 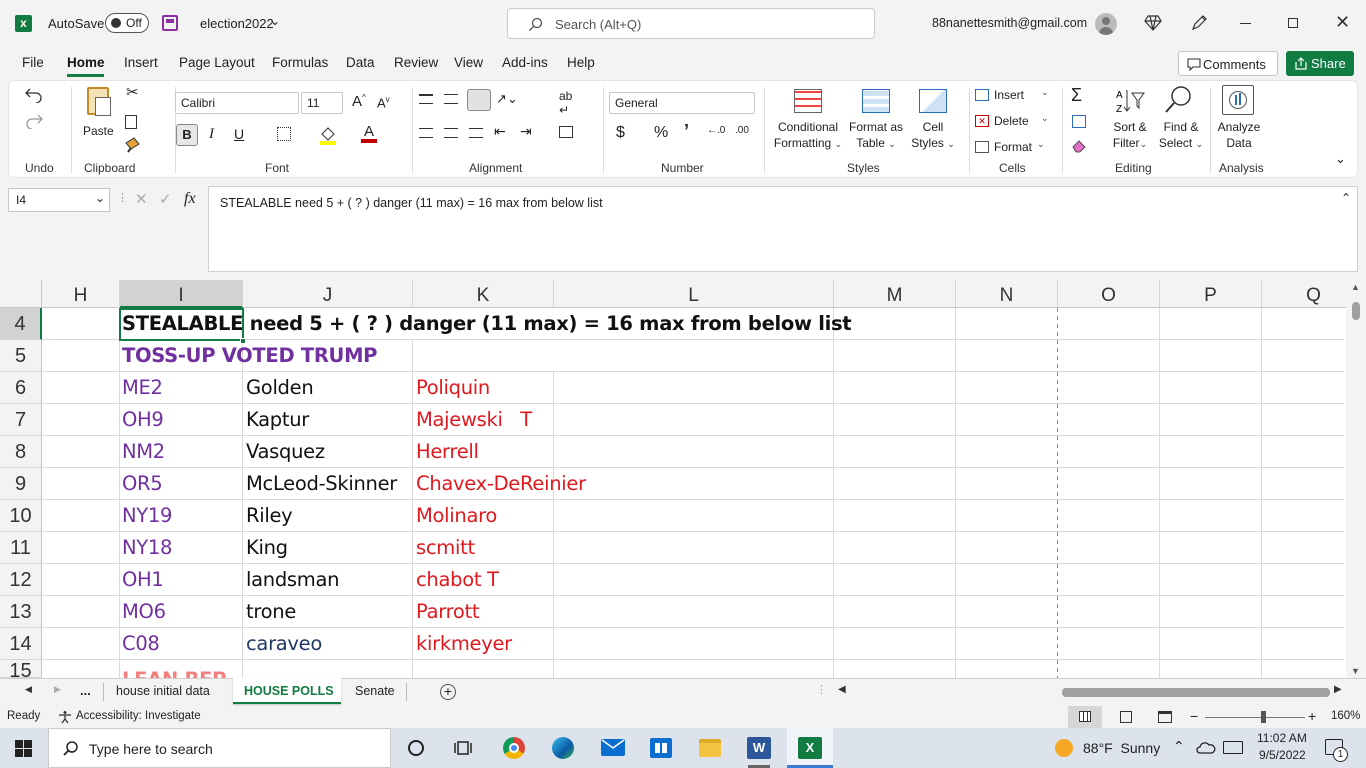 What do you see at coordinates (21, 669) in the screenshot?
I see `row-header-15: 15` at bounding box center [21, 669].